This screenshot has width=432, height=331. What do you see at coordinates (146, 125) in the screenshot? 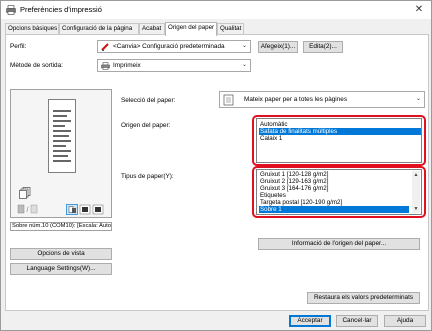
I see `paper-source-label: Origen del paper:` at bounding box center [146, 125].